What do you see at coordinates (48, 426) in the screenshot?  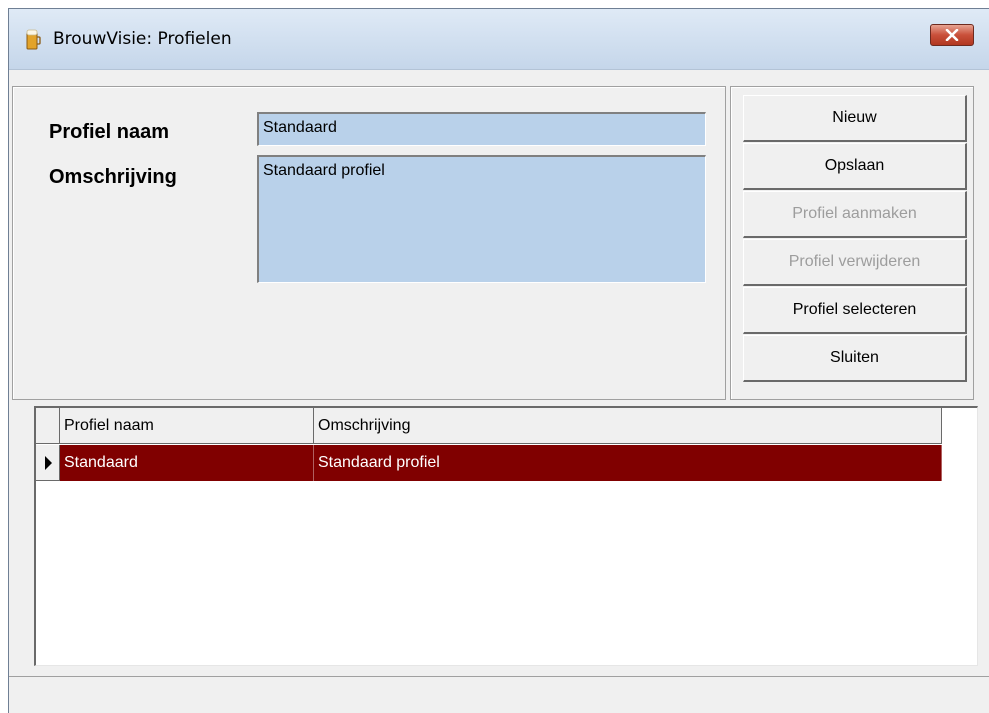 I see `indicator-header` at bounding box center [48, 426].